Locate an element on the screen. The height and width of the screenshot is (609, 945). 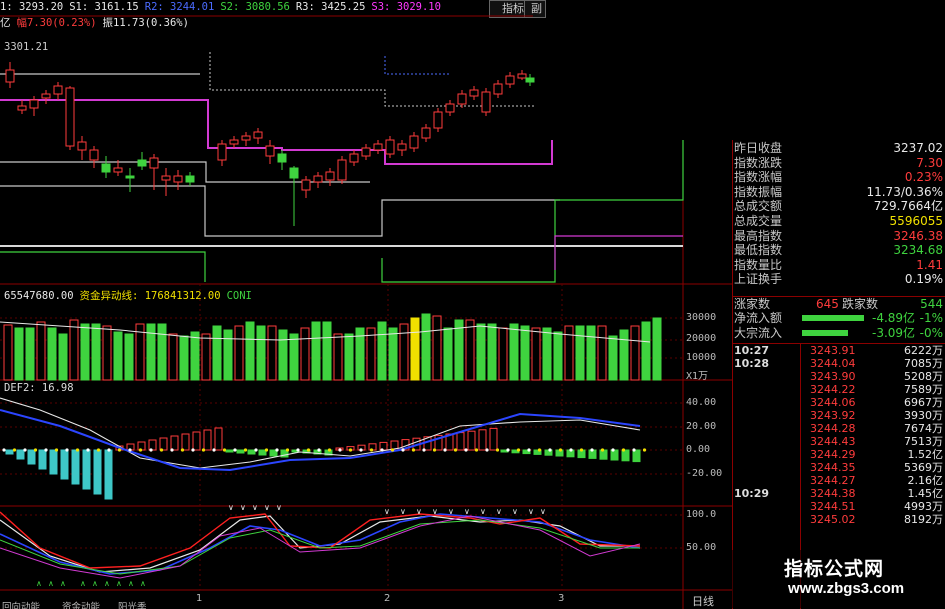
tick-price: 3244.38 is located at coordinates (833, 493).